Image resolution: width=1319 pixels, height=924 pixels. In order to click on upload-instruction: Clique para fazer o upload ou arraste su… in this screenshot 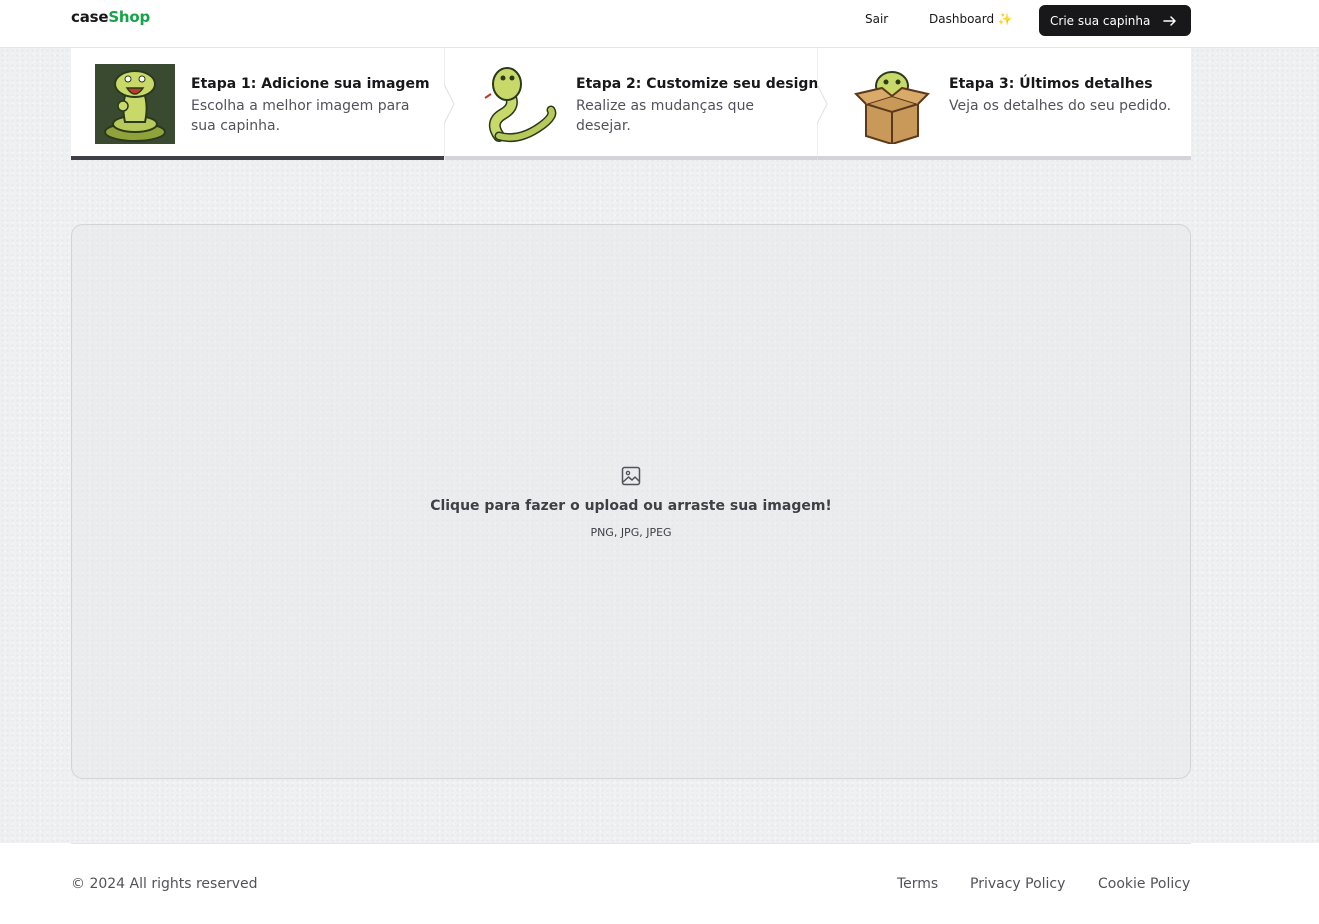, I will do `click(631, 506)`.